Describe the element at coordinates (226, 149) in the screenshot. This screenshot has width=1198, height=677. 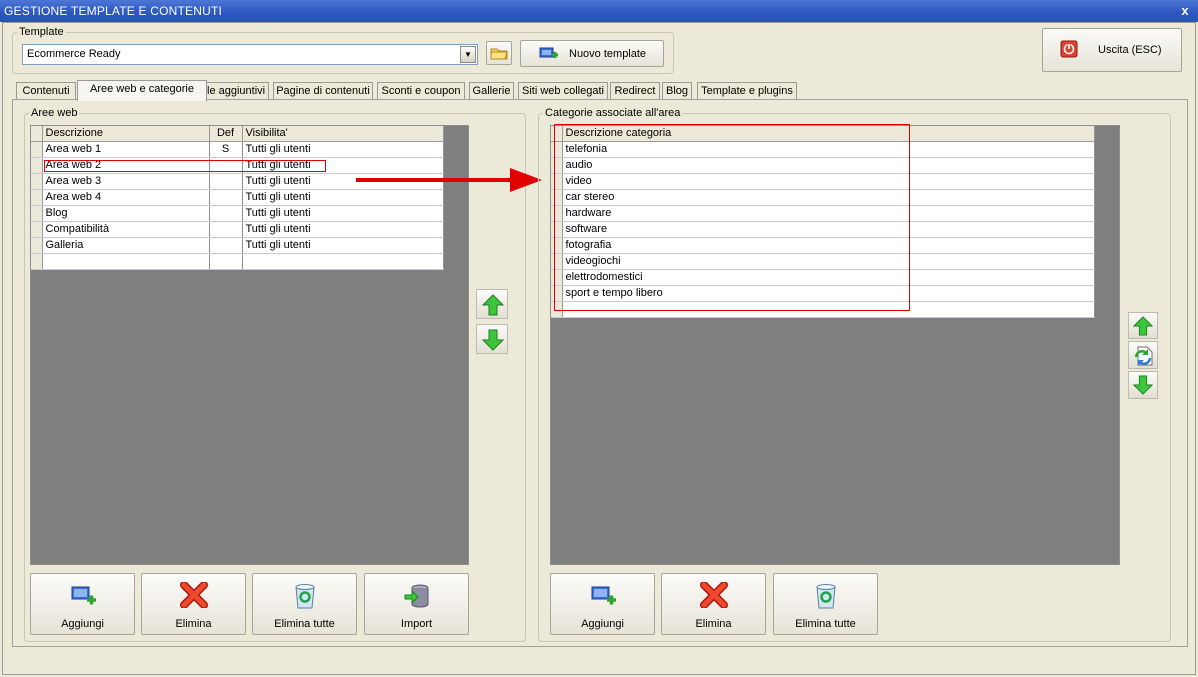
I see `cell-def: S` at that location.